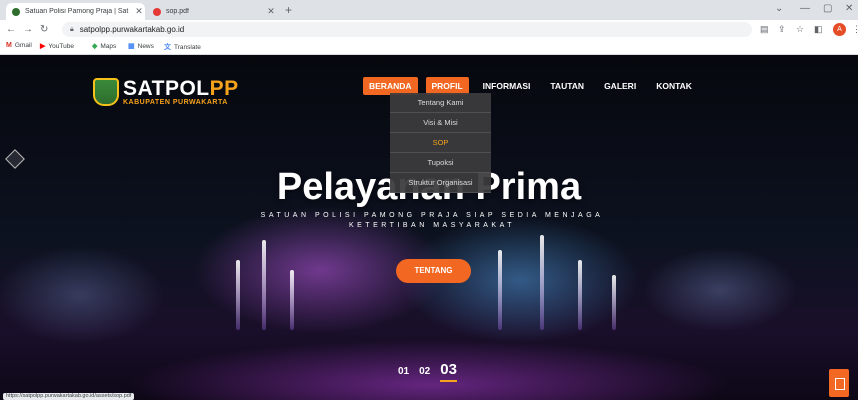 This screenshot has height=400, width=858. What do you see at coordinates (567, 86) in the screenshot?
I see `nav-tautan: TAUTAN` at bounding box center [567, 86].